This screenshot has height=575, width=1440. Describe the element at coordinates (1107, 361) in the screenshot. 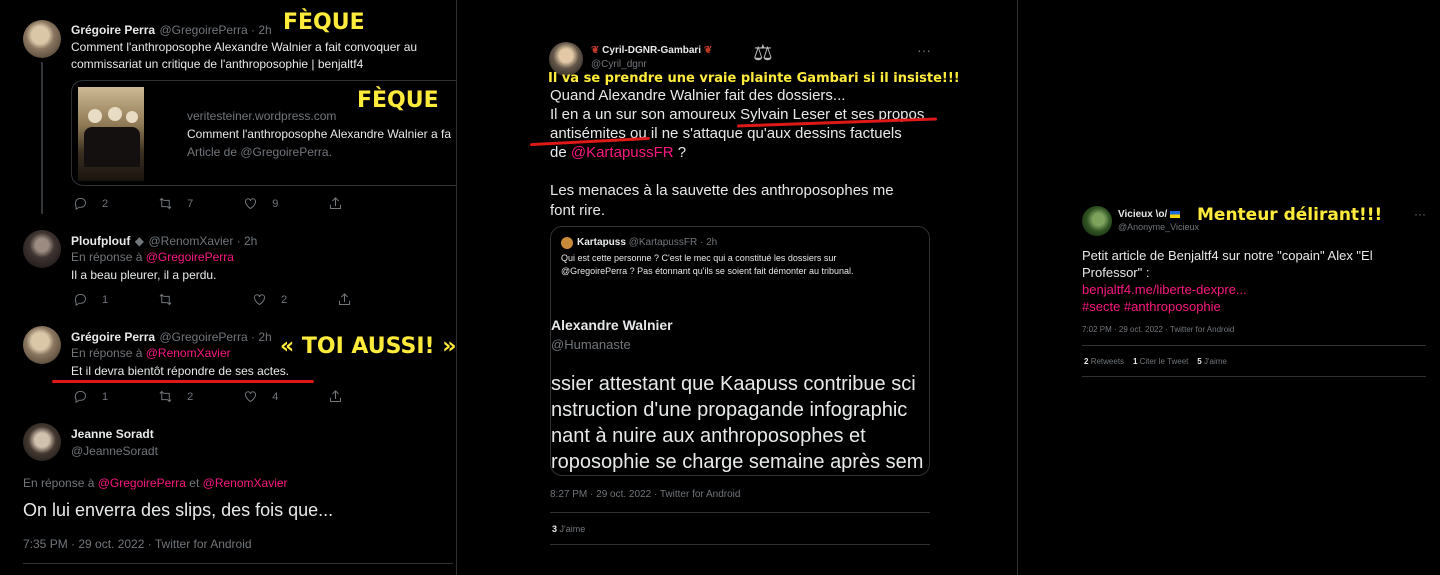

I see `retweets-label: Retweets` at that location.